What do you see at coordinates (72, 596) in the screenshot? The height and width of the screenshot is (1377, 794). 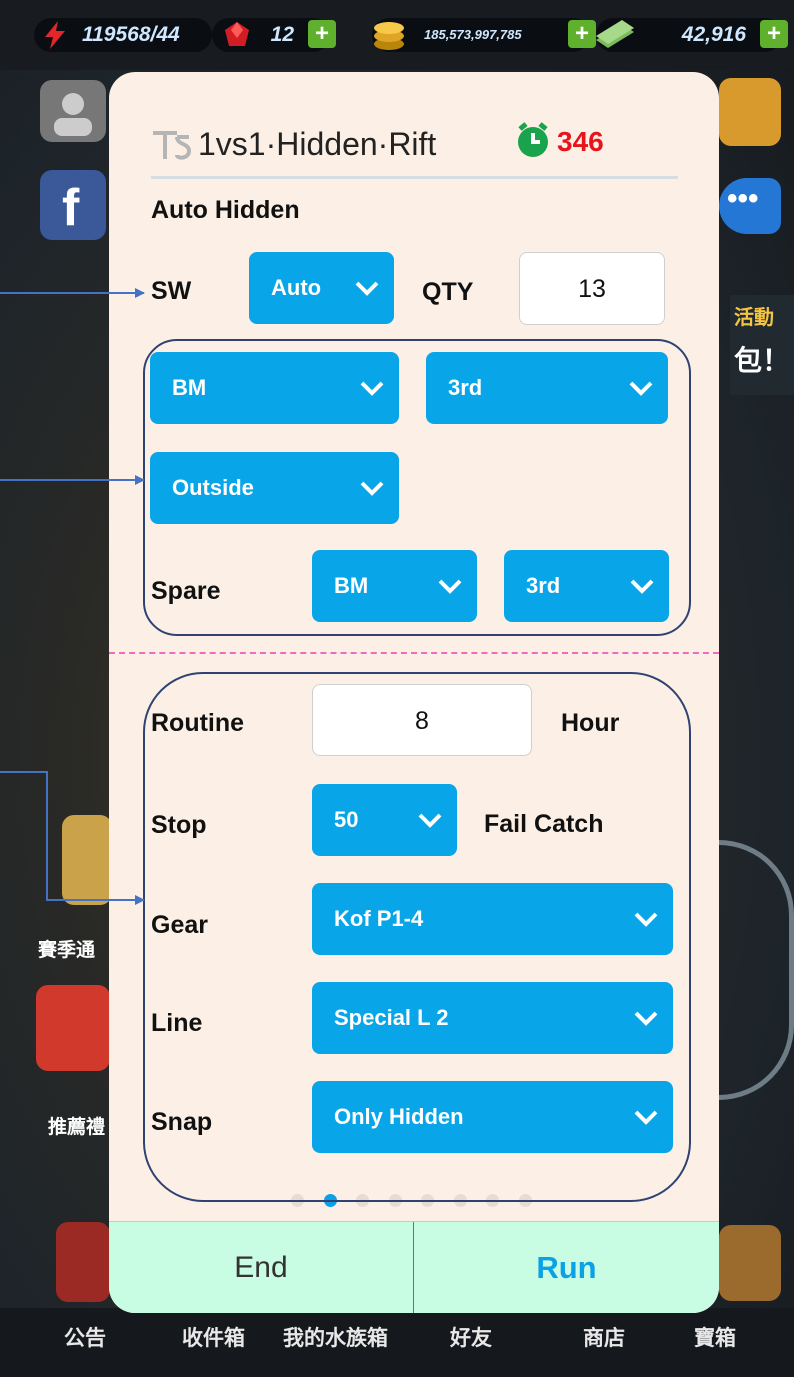 I see `annotation-arrows` at bounding box center [72, 596].